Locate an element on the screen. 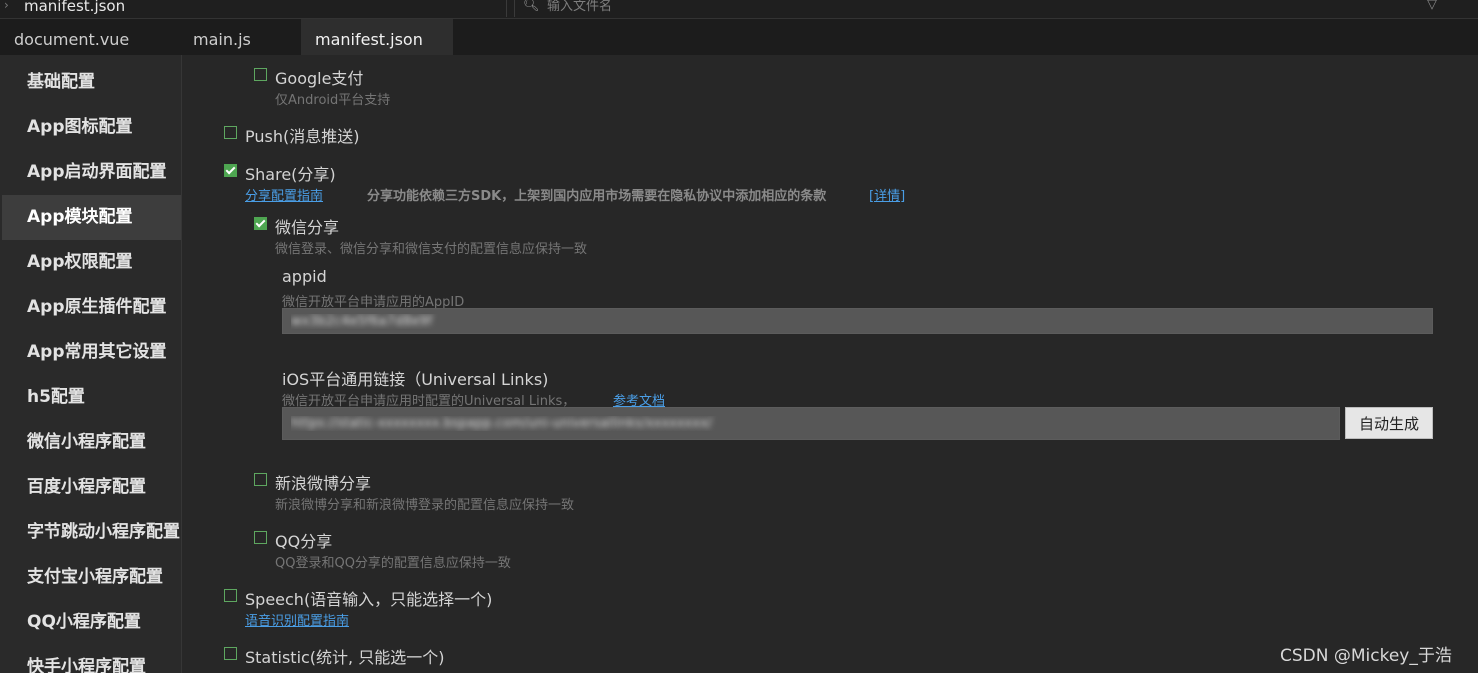 The width and height of the screenshot is (1478, 673). sidebar-item-app-other: App常用其它设置 is located at coordinates (91, 352).